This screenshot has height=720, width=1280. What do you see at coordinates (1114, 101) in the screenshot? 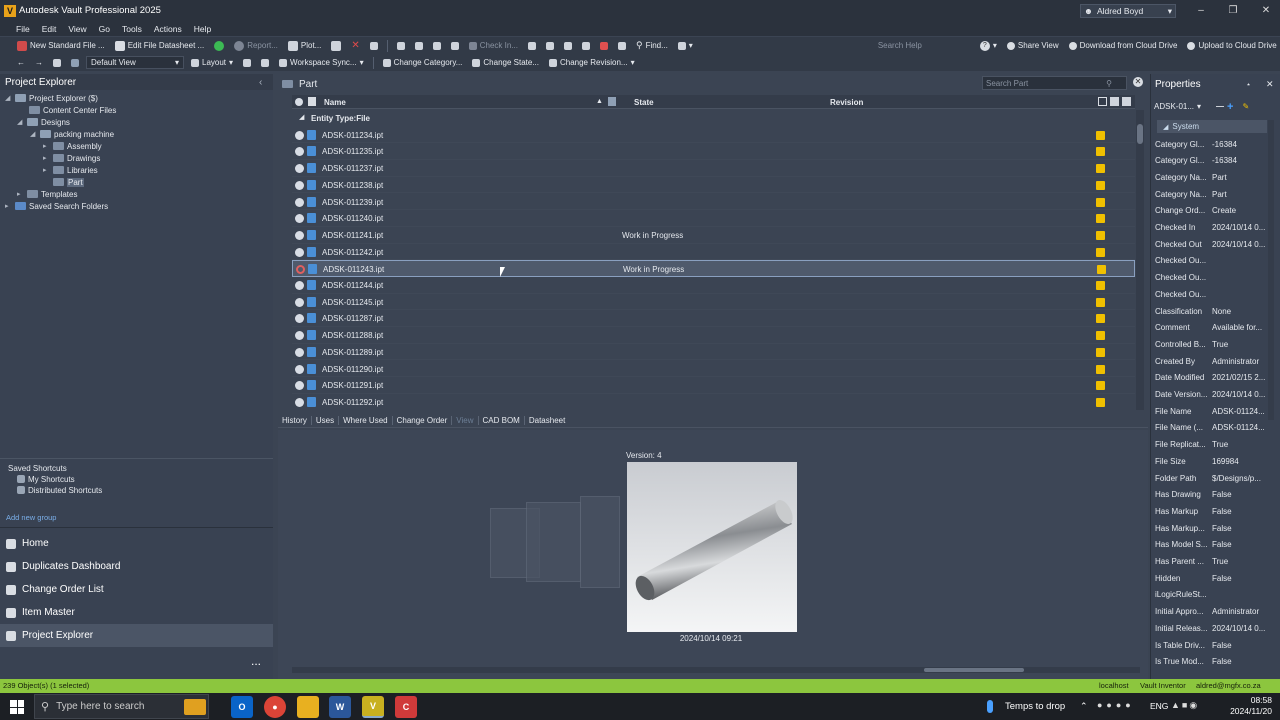
I see `tag-icon` at bounding box center [1114, 101].